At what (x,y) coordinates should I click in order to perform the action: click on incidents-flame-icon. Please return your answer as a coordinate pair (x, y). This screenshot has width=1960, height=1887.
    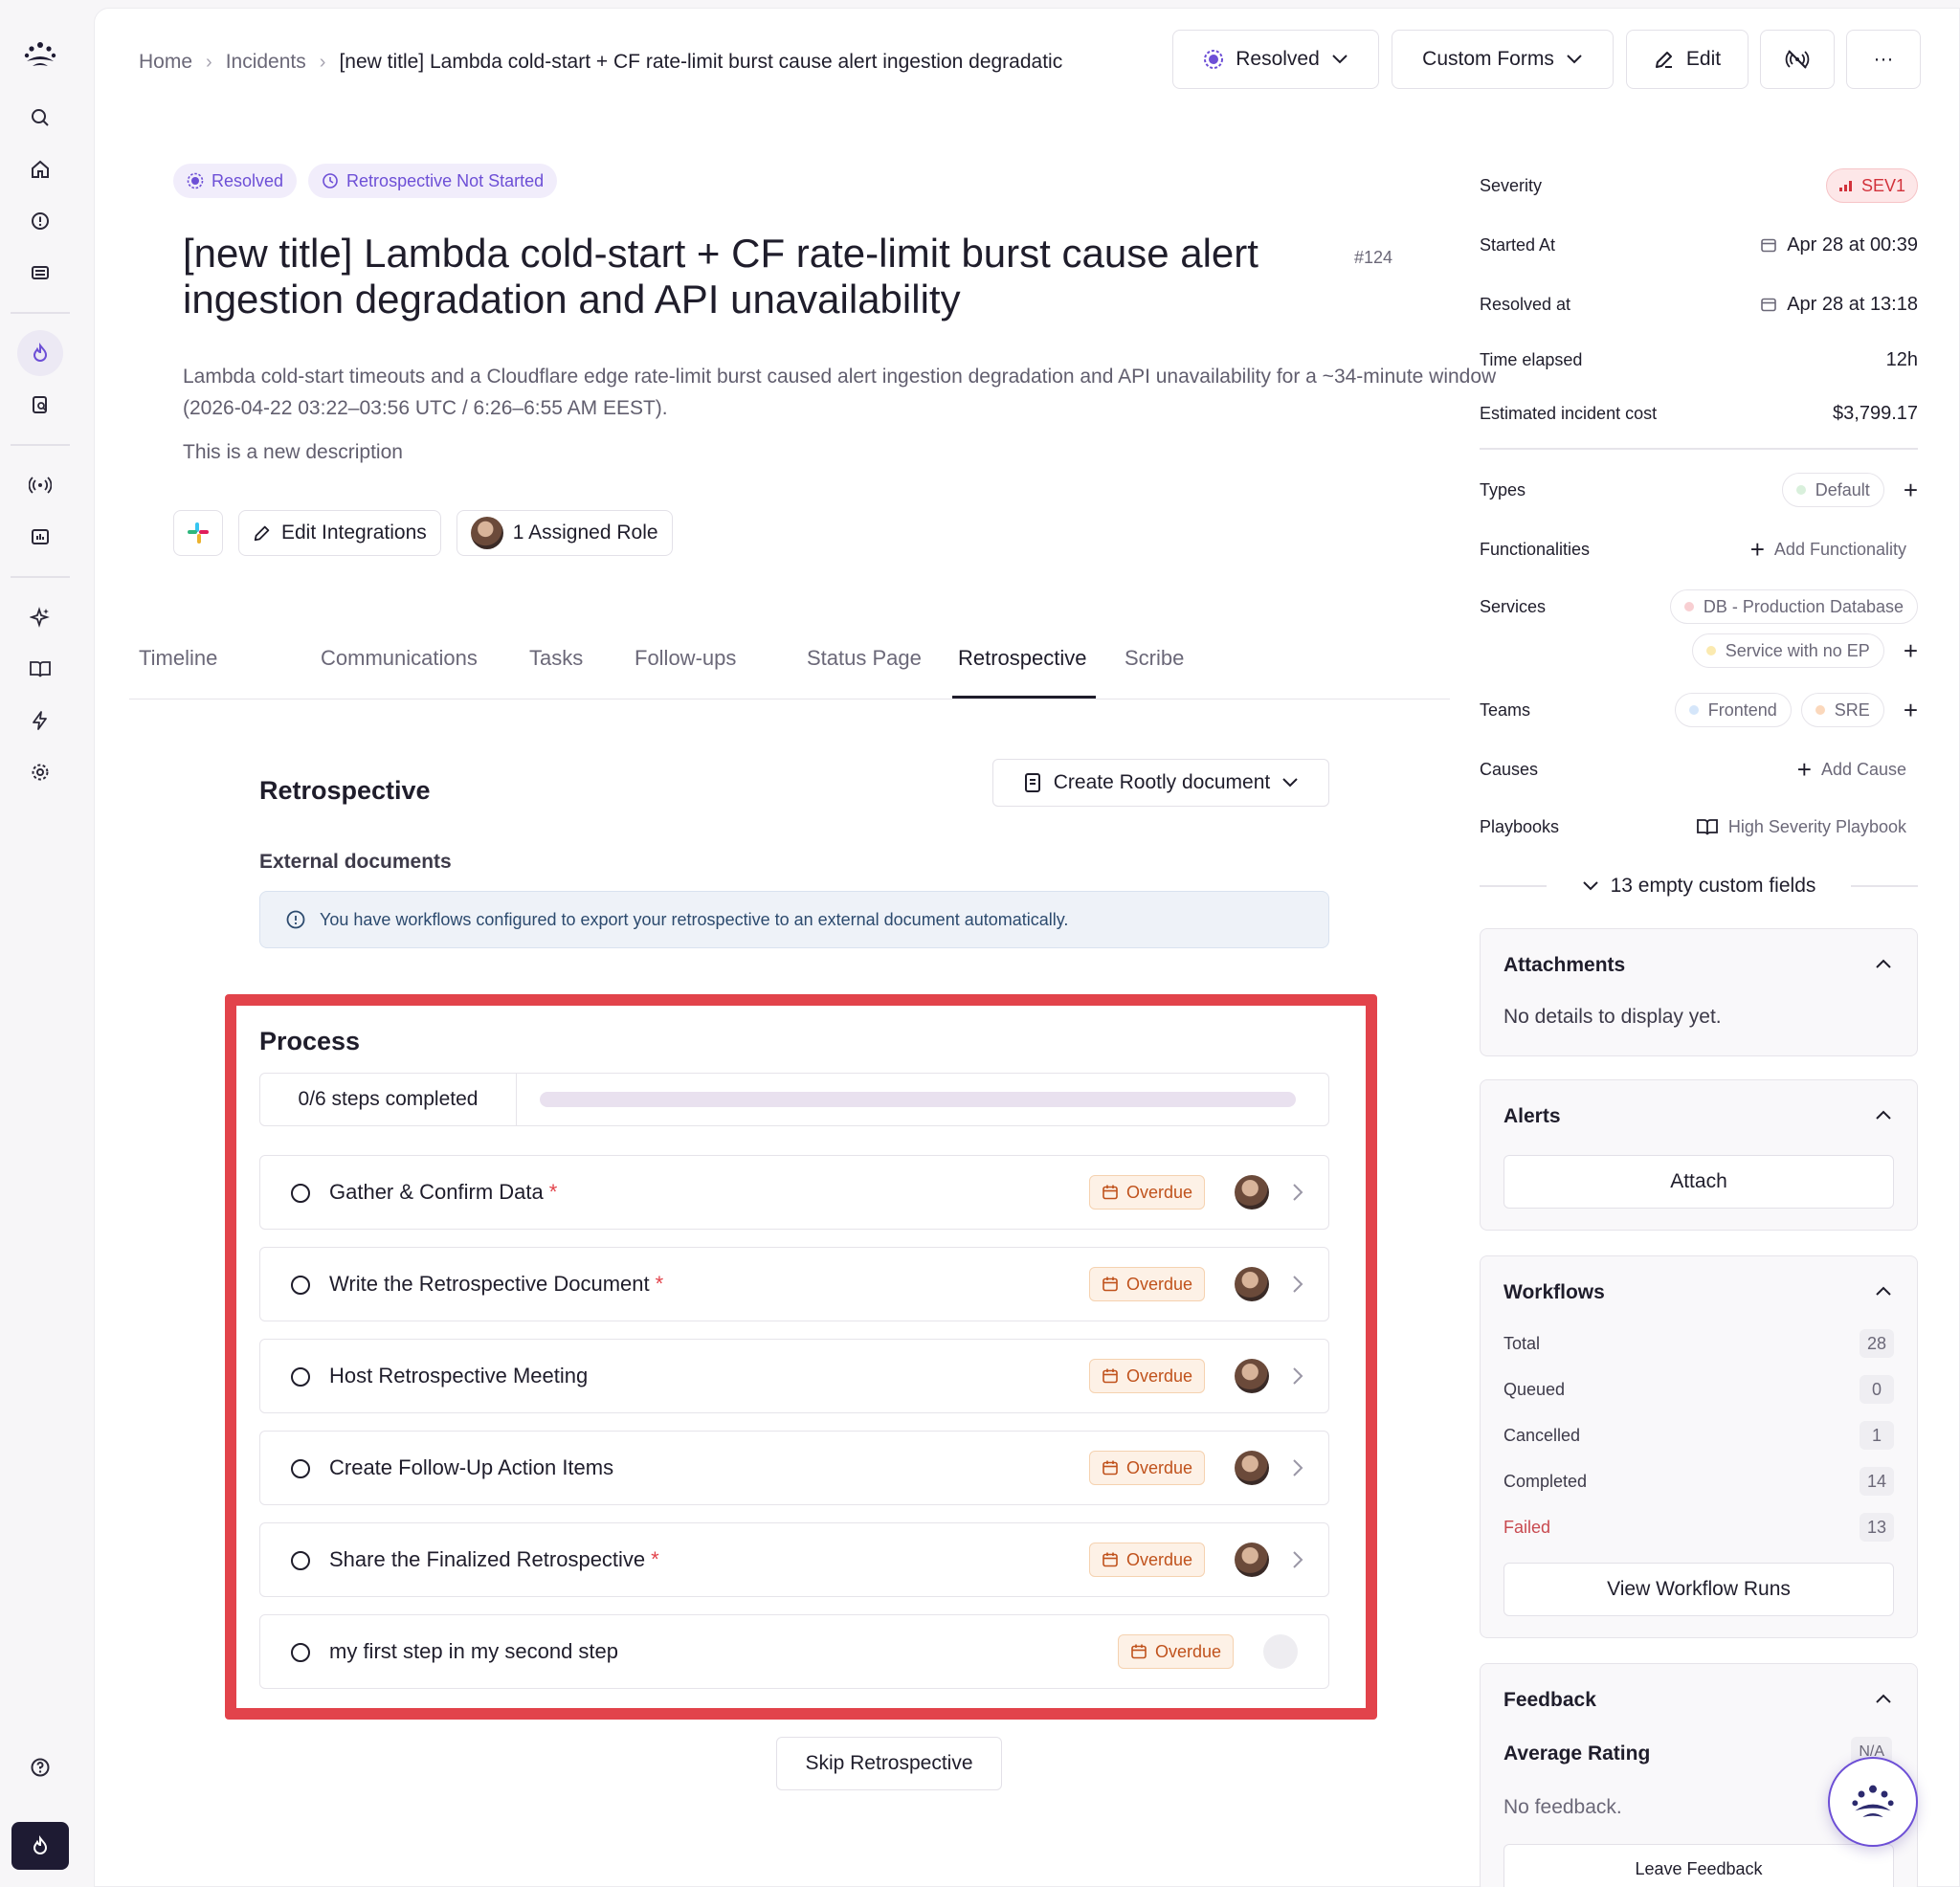
    Looking at the image, I should click on (40, 353).